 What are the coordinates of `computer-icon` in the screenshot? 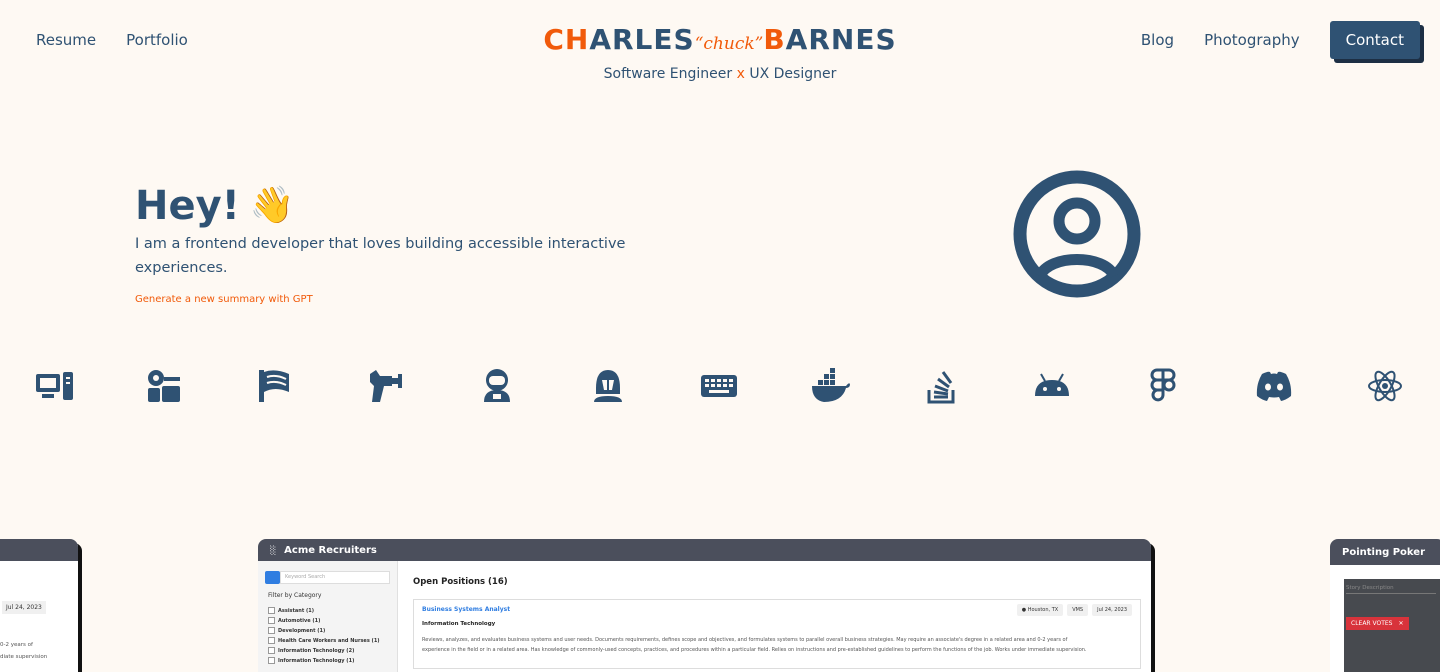 It's located at (54, 386).